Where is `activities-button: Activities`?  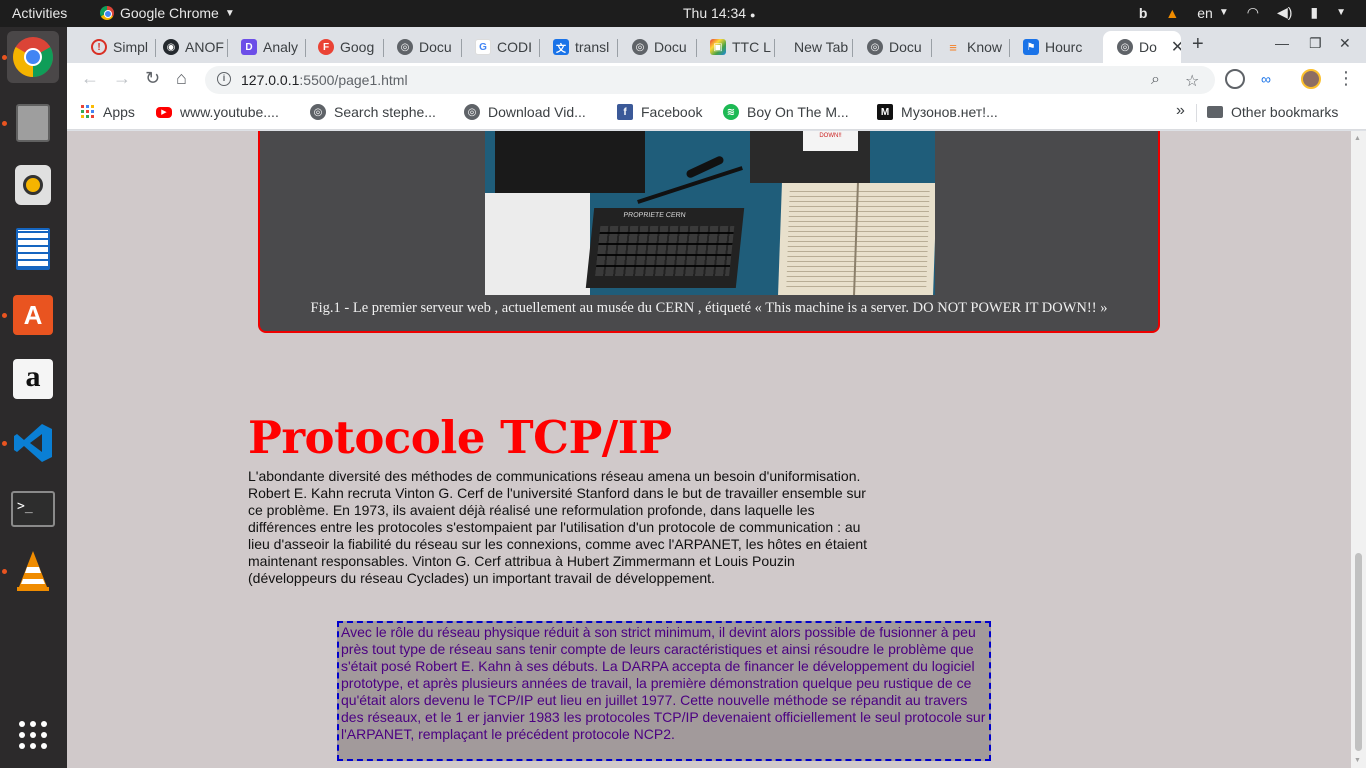 activities-button: Activities is located at coordinates (39, 13).